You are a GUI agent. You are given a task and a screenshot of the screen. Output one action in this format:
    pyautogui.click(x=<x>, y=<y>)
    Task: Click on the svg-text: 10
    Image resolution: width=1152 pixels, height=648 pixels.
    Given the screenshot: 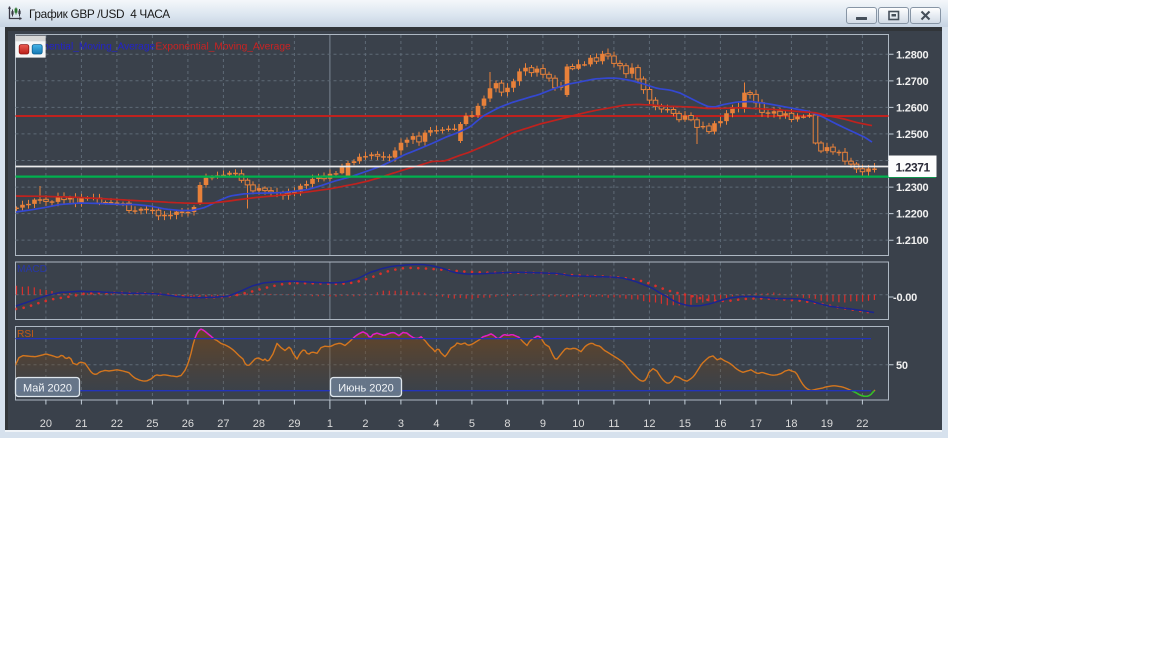 What is the action you would take?
    pyautogui.click(x=578, y=424)
    